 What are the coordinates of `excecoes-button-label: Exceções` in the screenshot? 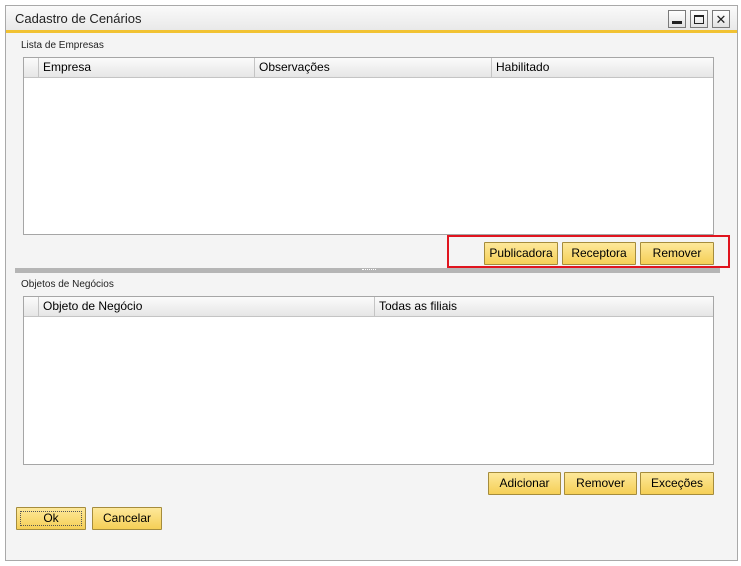 It's located at (677, 483).